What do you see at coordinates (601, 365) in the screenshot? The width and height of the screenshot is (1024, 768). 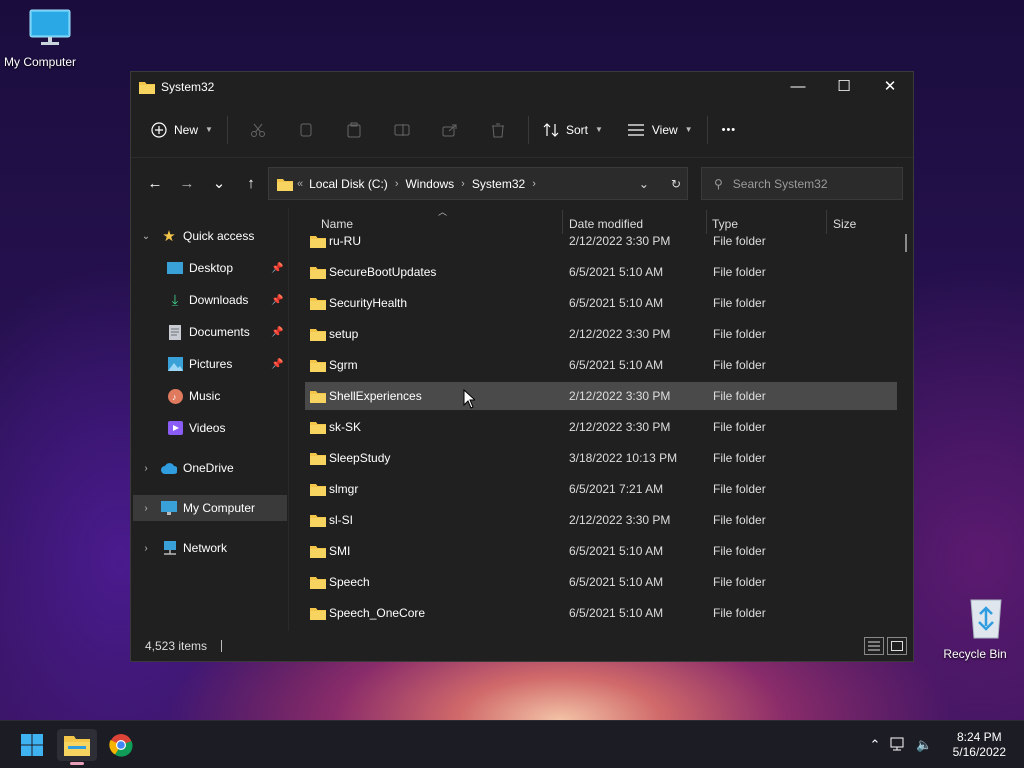 I see `table-row: Sgrm 6/5/2021 5:10 AM File folder` at bounding box center [601, 365].